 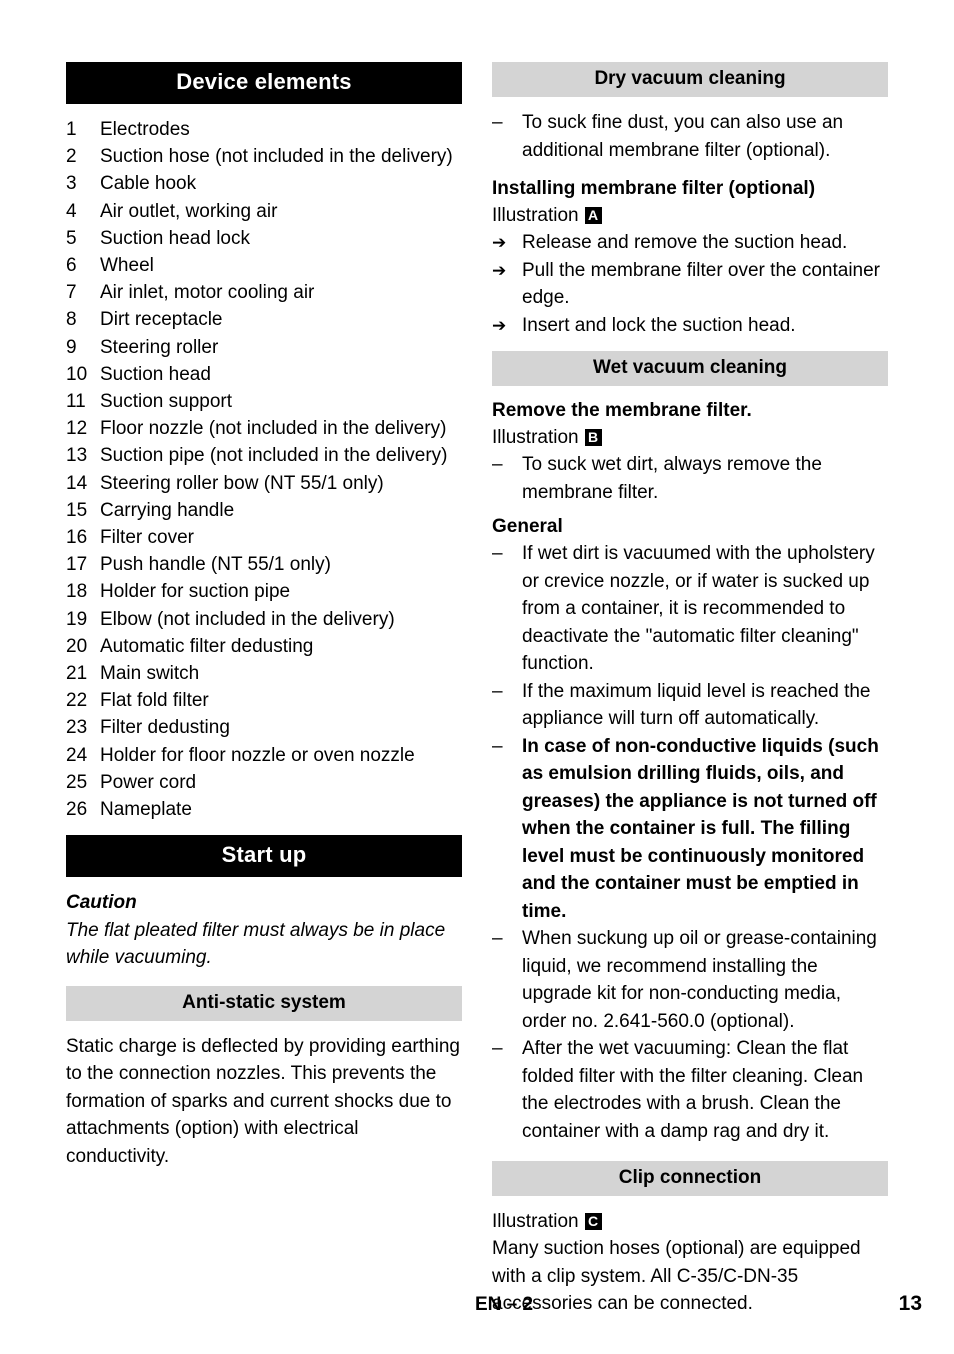 What do you see at coordinates (264, 401) in the screenshot?
I see `list-item: 11 Suction support` at bounding box center [264, 401].